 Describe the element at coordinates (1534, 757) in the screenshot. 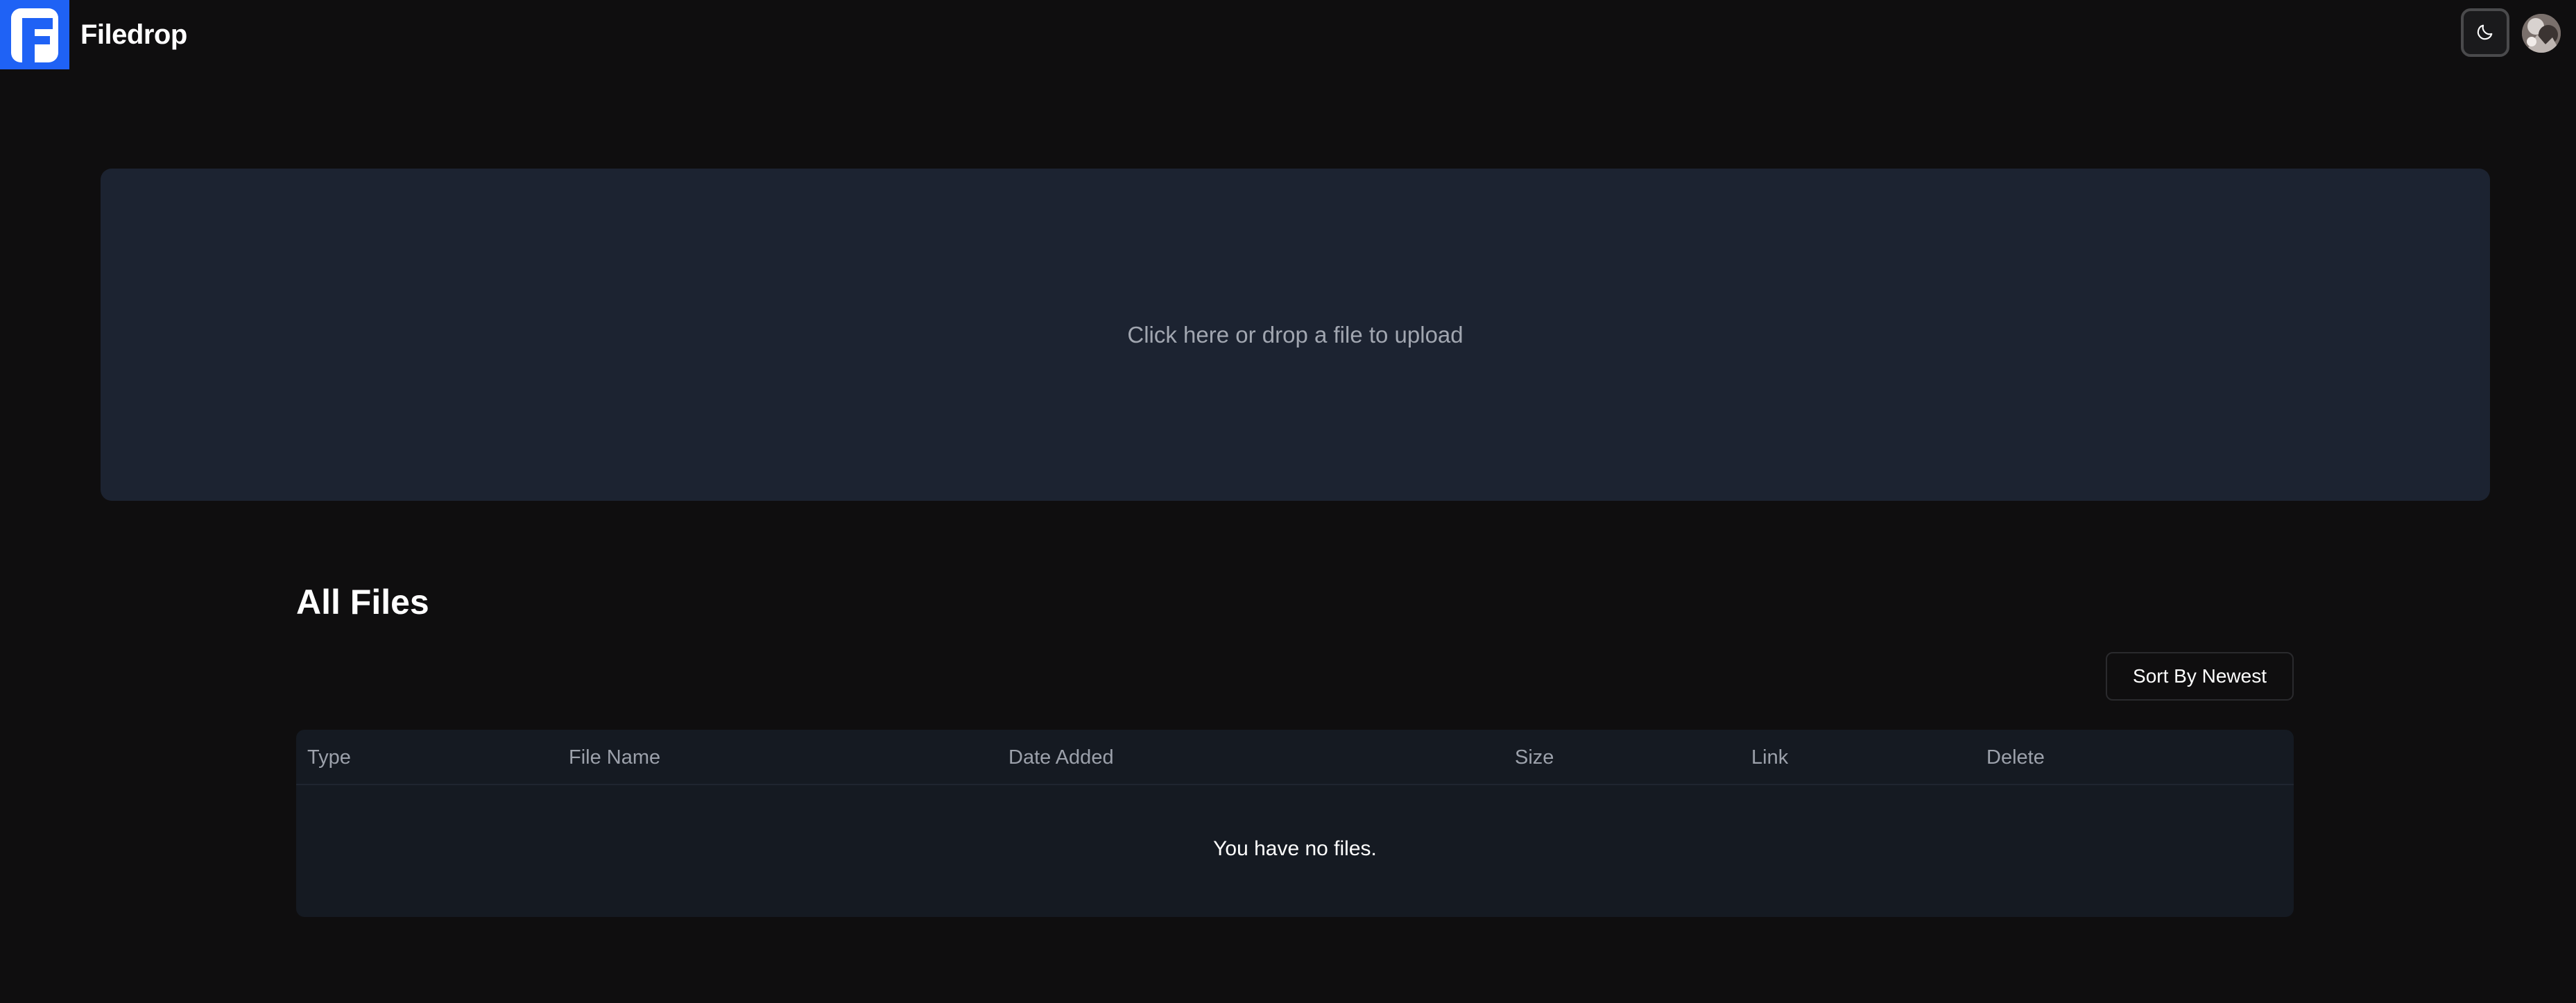

I see `column-header-size: Size` at that location.